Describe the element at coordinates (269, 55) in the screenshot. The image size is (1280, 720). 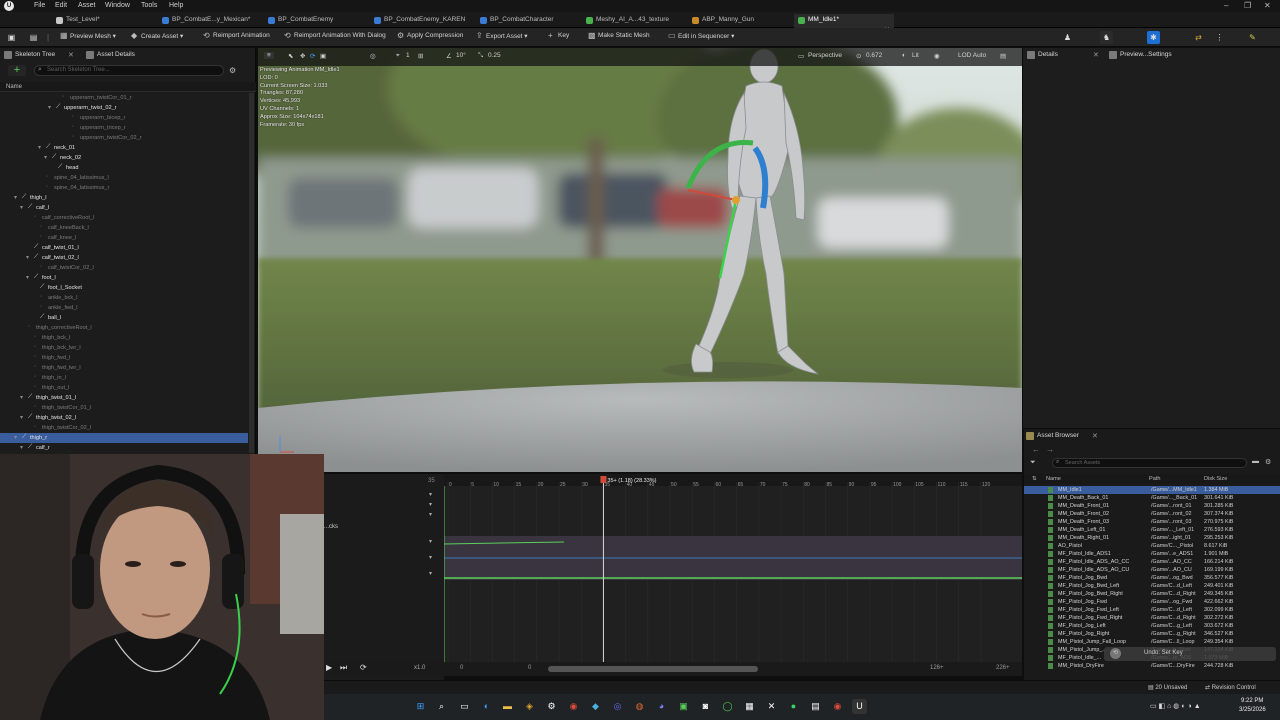
I see `viewport-menu-icon: ≡` at that location.